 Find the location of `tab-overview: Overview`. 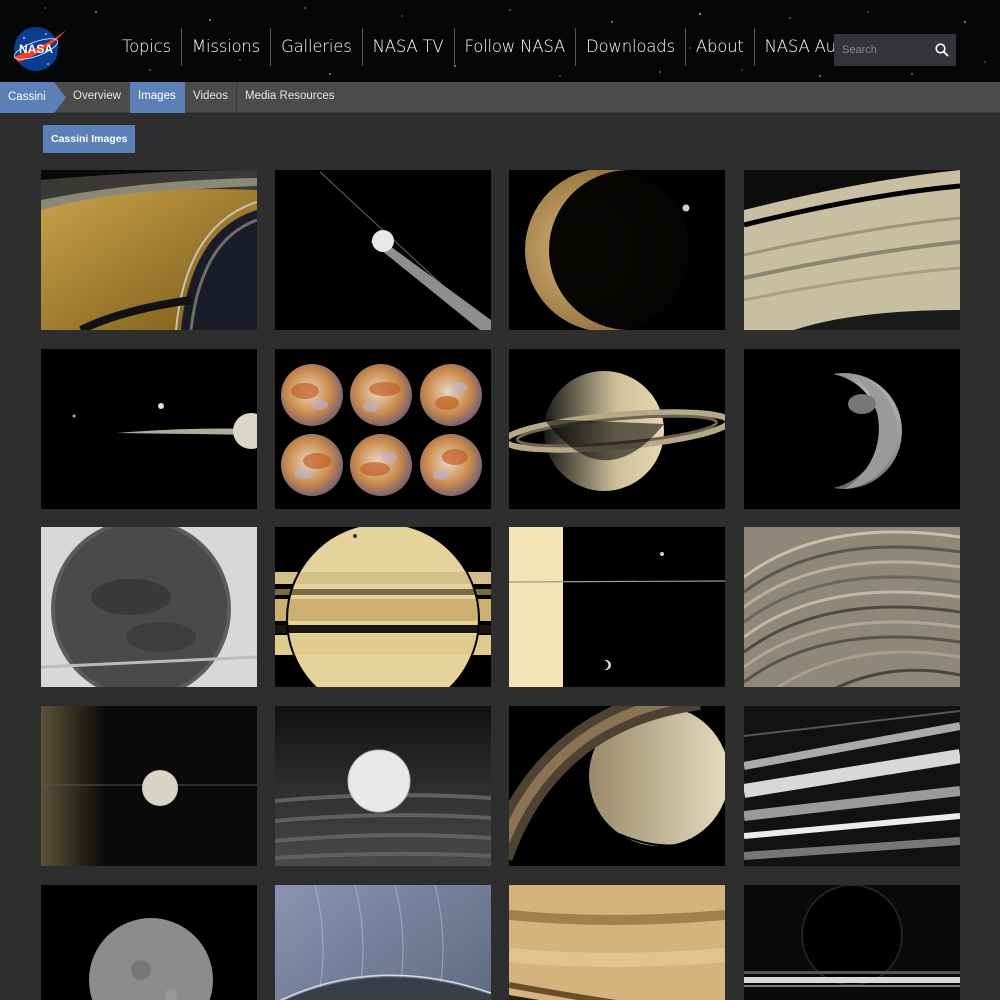

tab-overview: Overview is located at coordinates (97, 97).